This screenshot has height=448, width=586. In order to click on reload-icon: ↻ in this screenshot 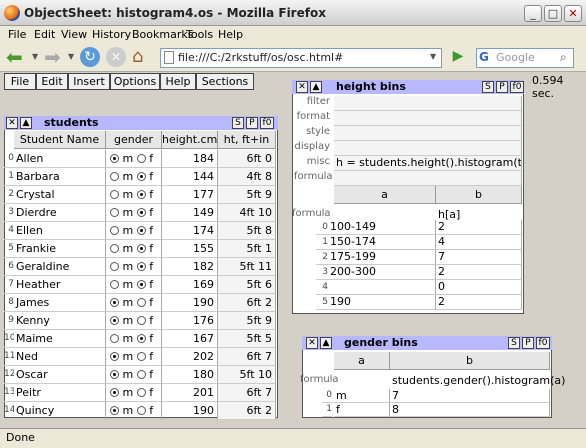, I will do `click(90, 57)`.